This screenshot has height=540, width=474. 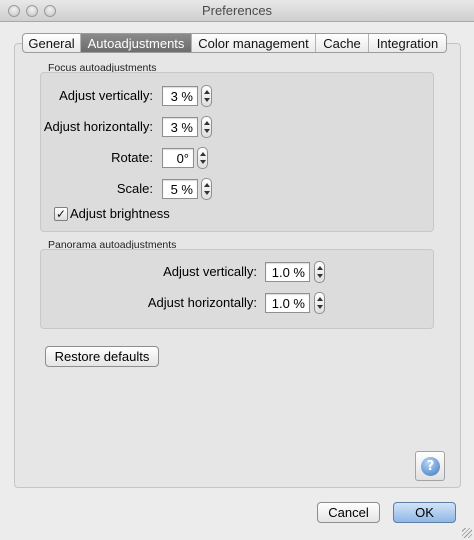 I want to click on focus-adjust-vertically-stepper, so click(x=206, y=96).